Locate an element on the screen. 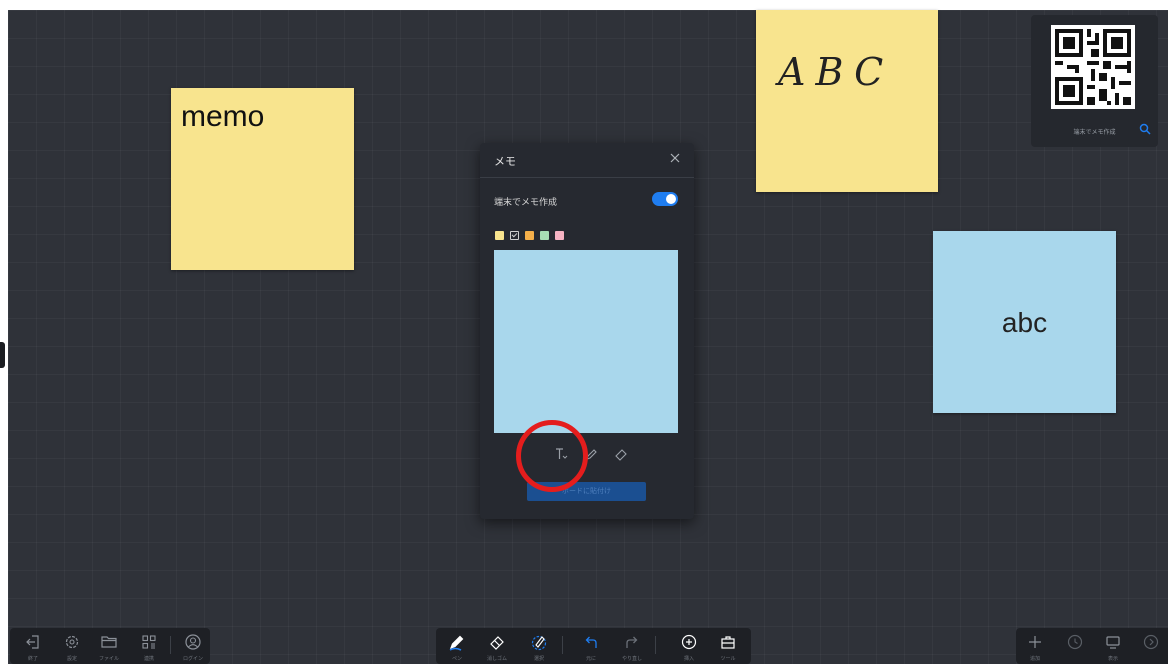 Image resolution: width=1168 pixels, height=664 pixels. redo-icon is located at coordinates (632, 642).